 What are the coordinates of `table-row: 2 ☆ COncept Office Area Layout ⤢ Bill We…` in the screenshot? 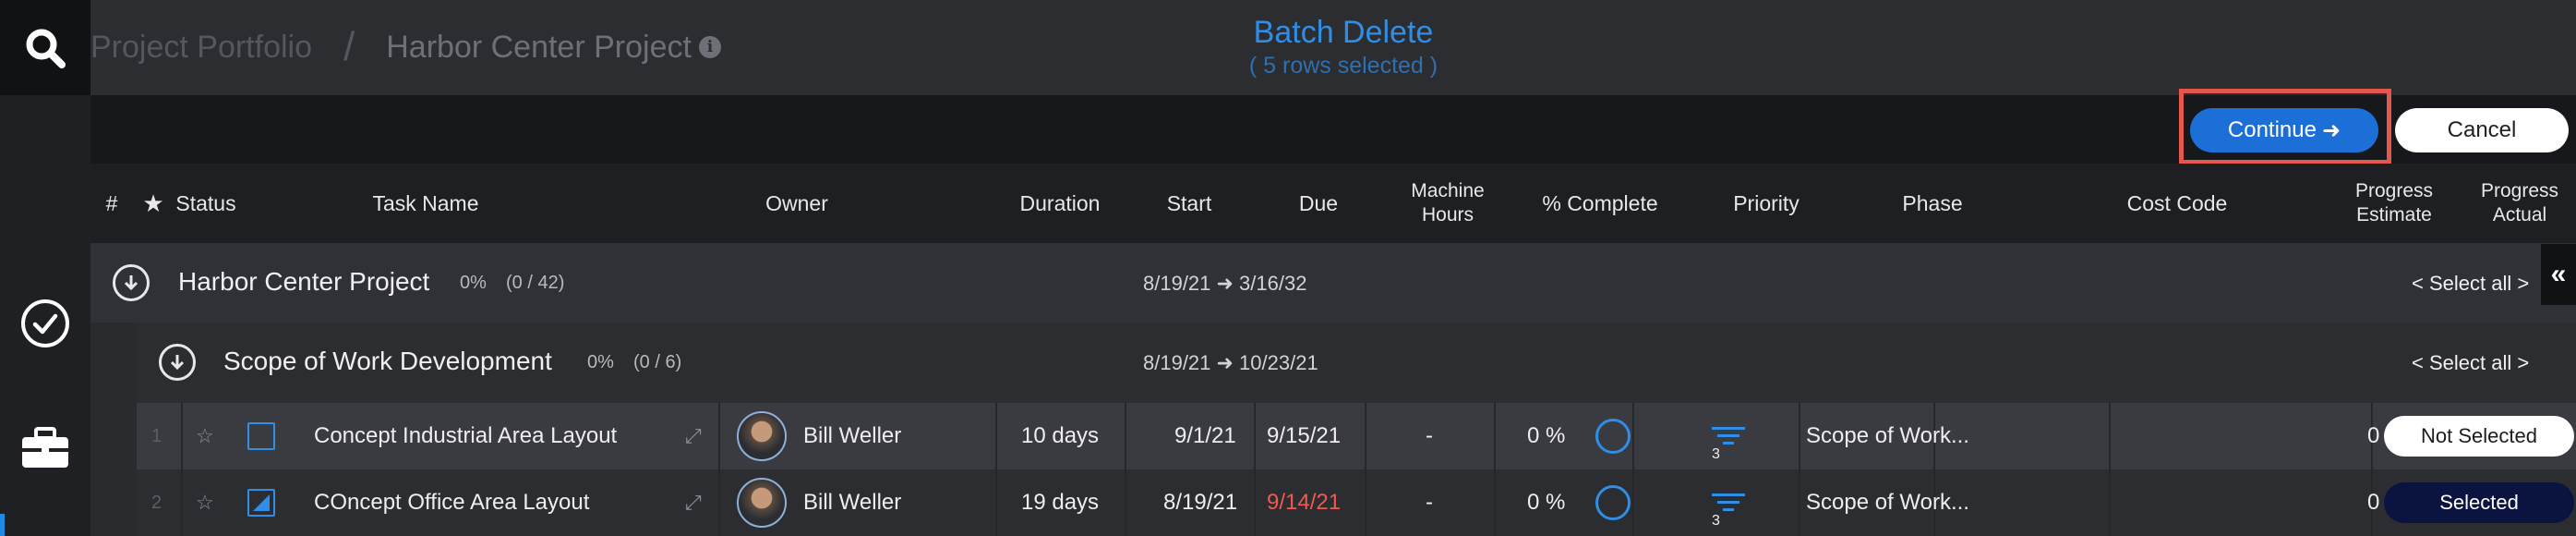 It's located at (1356, 502).